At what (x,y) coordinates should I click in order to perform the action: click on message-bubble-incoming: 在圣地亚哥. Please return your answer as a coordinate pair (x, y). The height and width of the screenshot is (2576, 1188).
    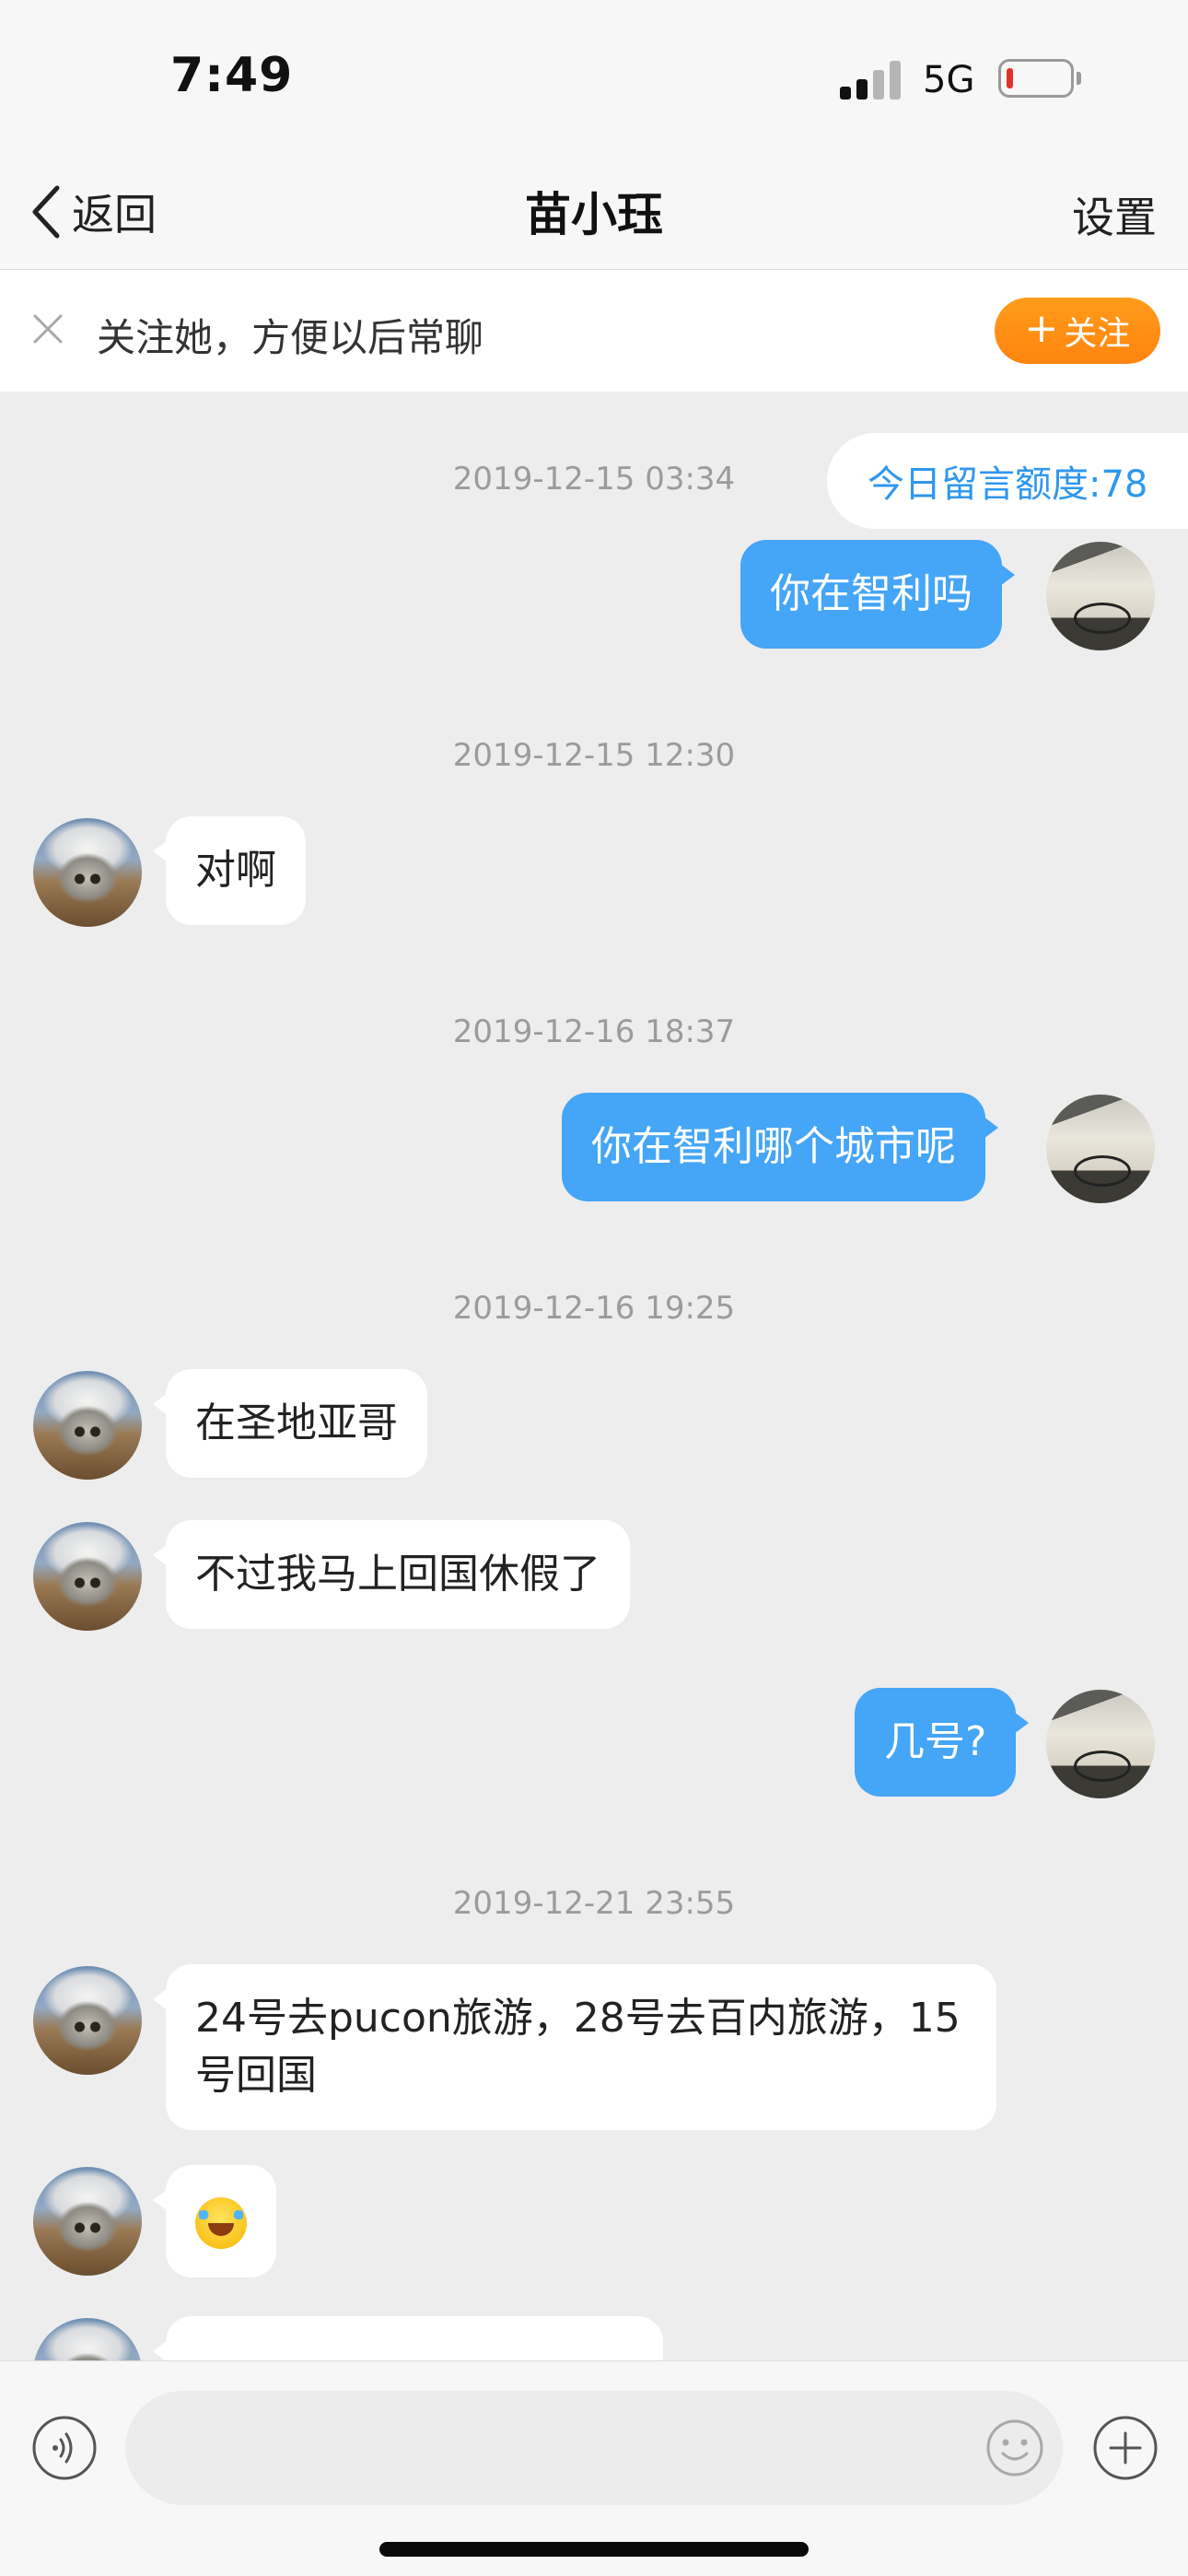
    Looking at the image, I should click on (290, 1423).